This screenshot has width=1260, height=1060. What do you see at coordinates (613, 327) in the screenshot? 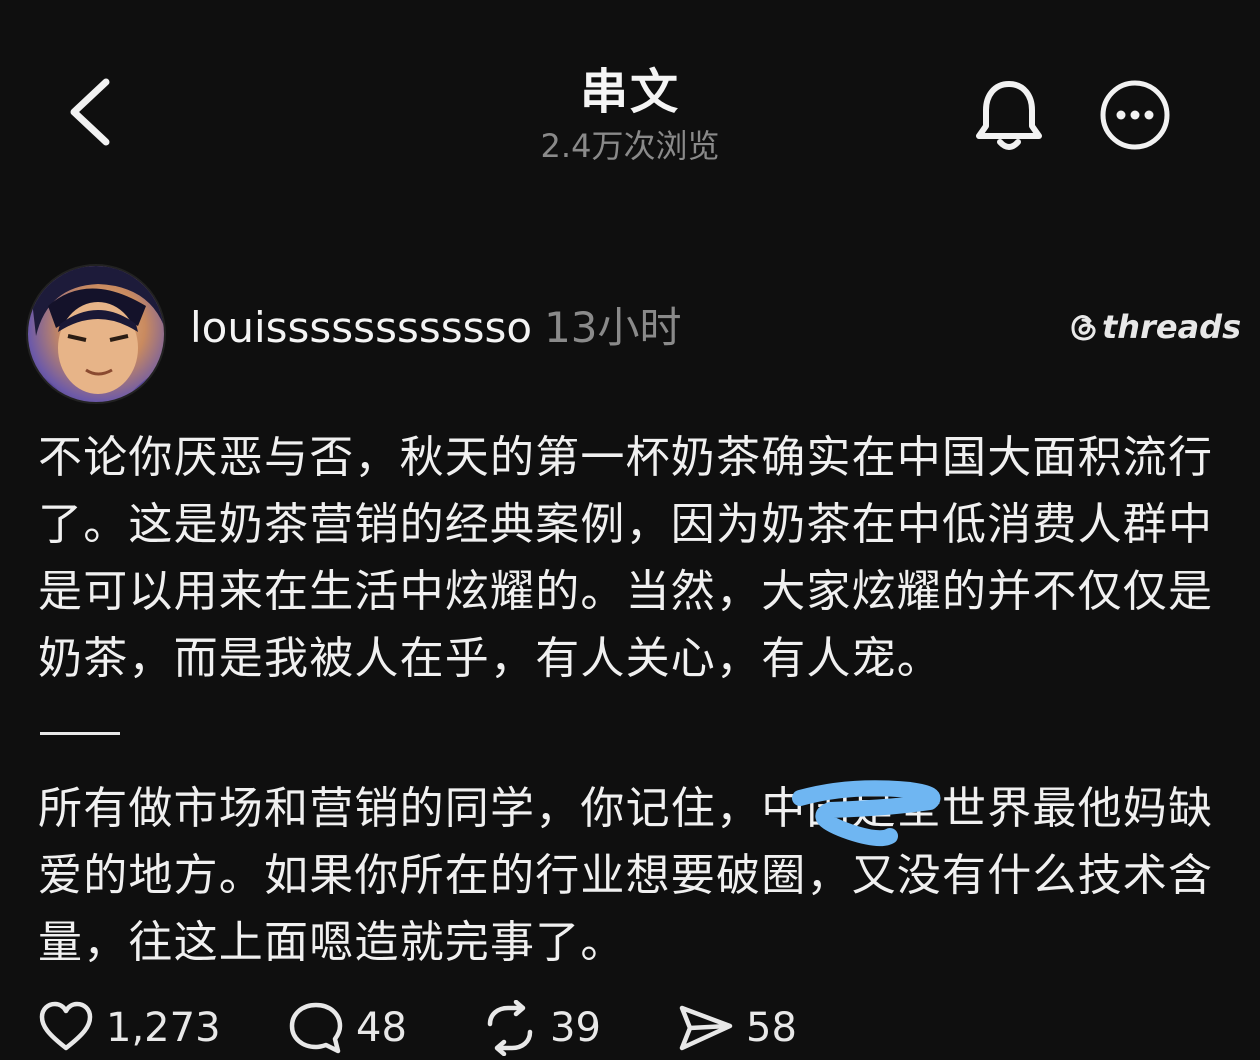
I see `post-time: 13小时` at bounding box center [613, 327].